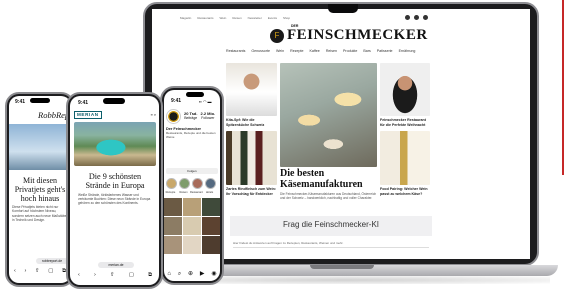  I want to click on menu-item: Kaffee, so click(314, 51).